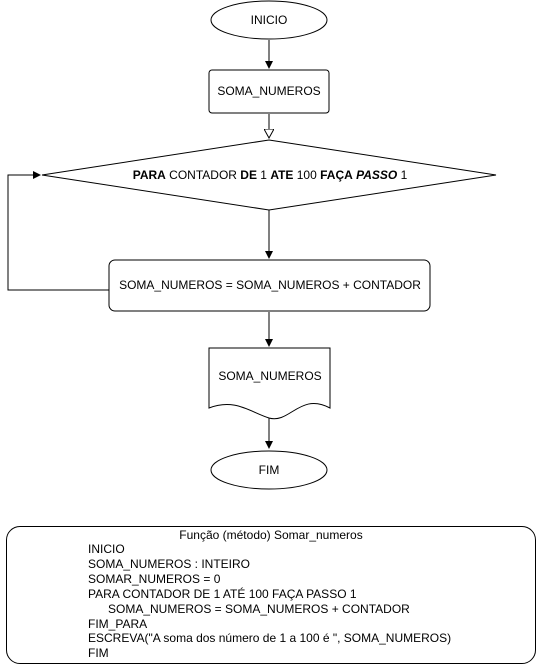 The width and height of the screenshot is (536, 666). Describe the element at coordinates (249, 608) in the screenshot. I see `pseudocode-line: SOMA_NUMEROS = SOMA_NUMEROS + CONTADOR` at that location.